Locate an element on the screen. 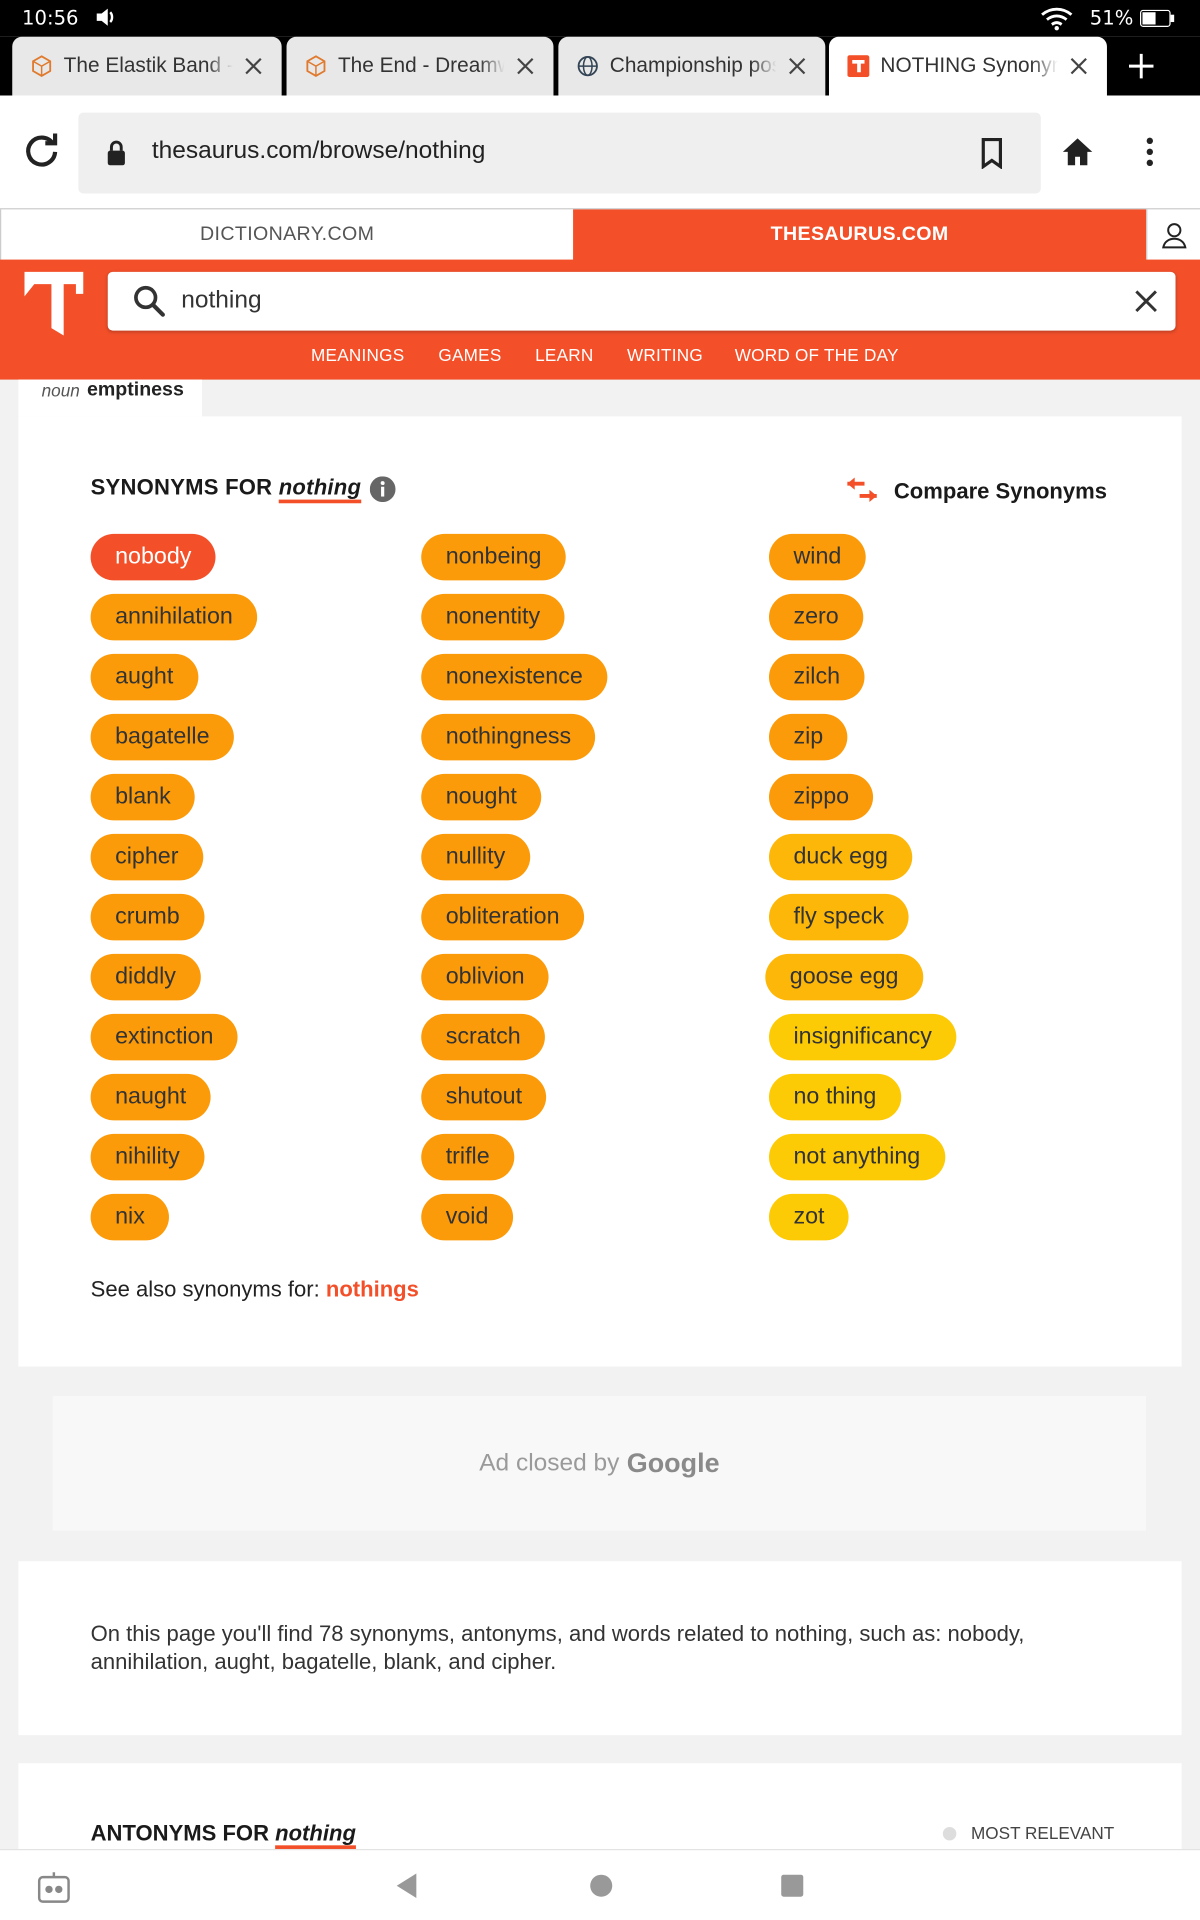 The image size is (1200, 1920). compare-synonyms-button: Compare Synonyms is located at coordinates (976, 491).